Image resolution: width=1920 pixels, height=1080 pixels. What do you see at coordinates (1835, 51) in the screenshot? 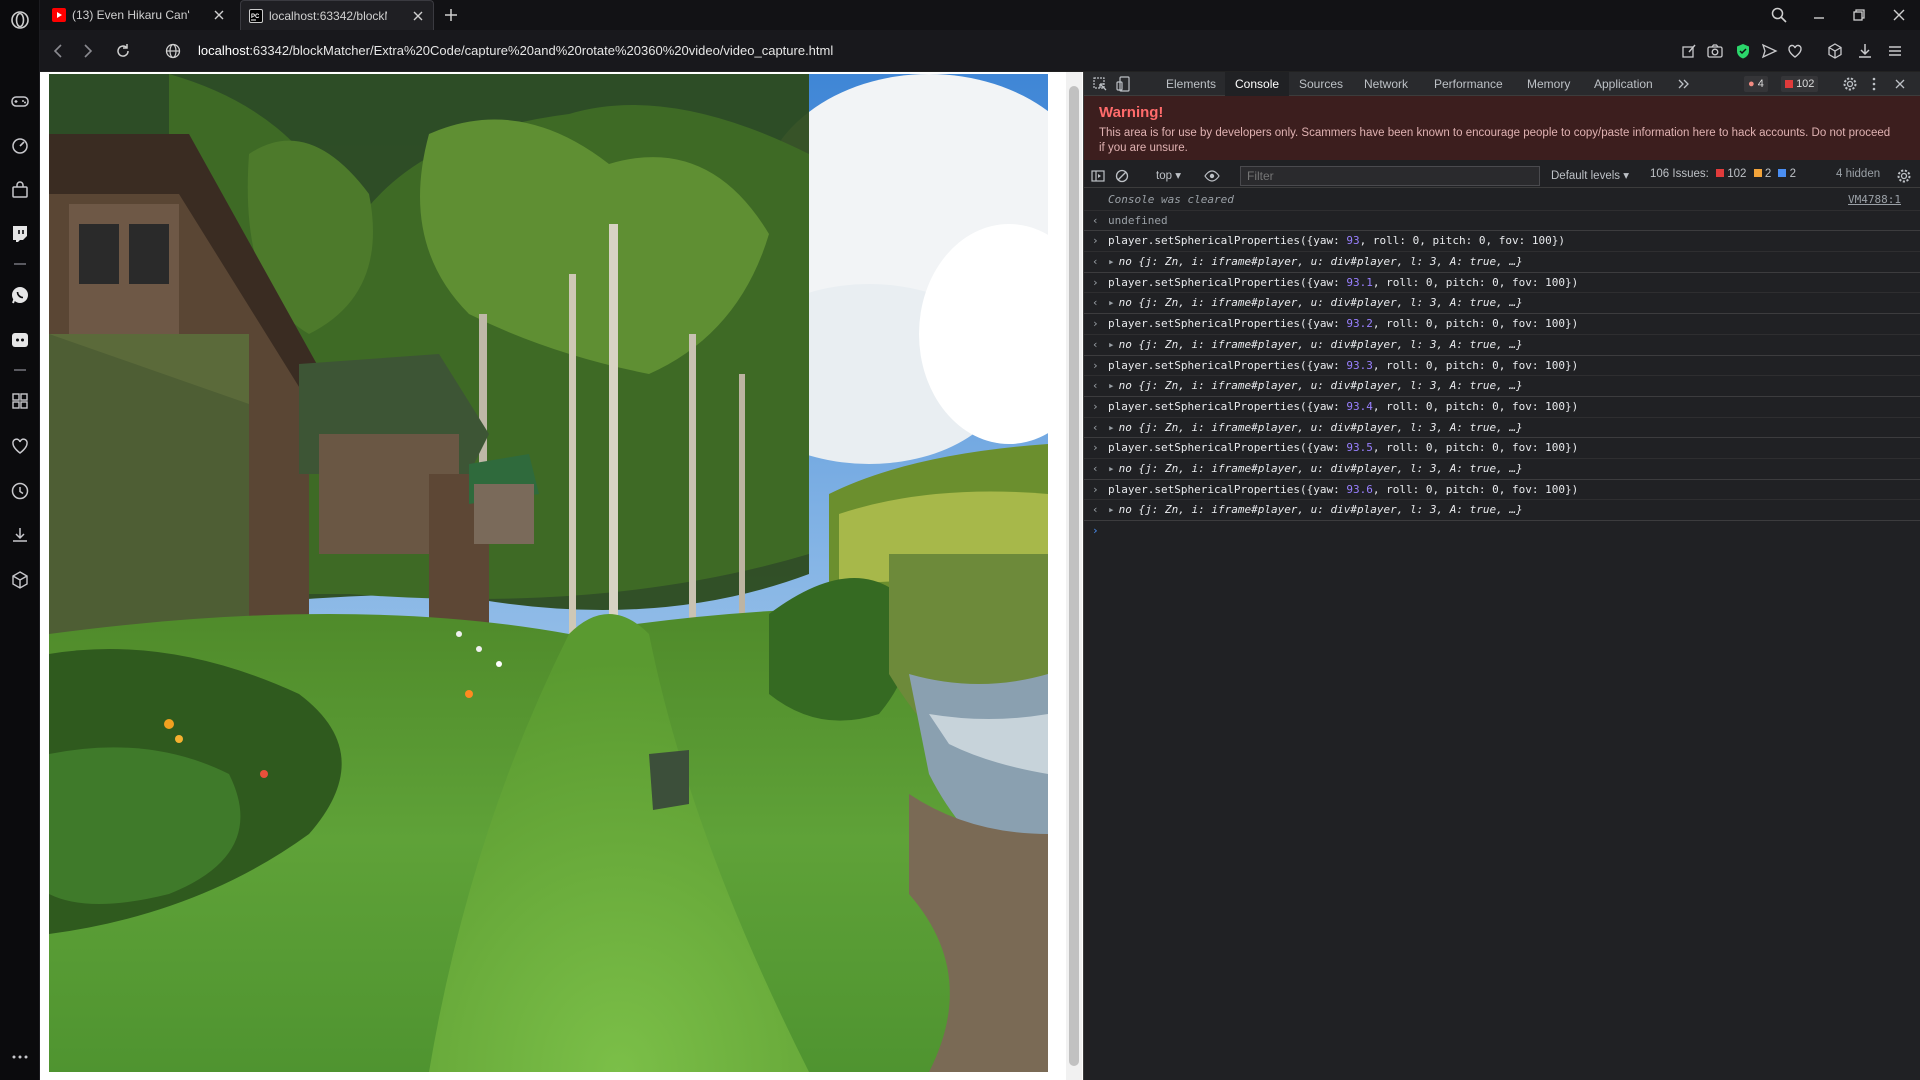
I see `extension-cube-icon` at bounding box center [1835, 51].